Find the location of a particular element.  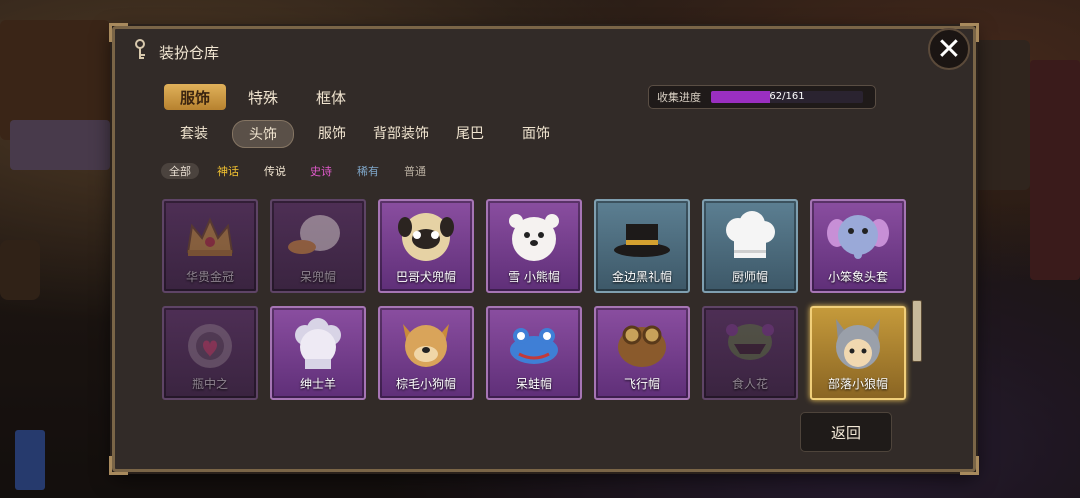

close-button: ✕ is located at coordinates (949, 49).